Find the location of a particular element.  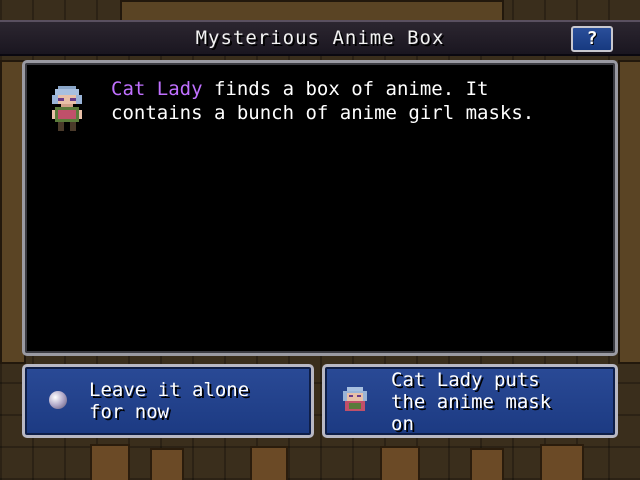

choice-label-line: the anime mask is located at coordinates (471, 402).